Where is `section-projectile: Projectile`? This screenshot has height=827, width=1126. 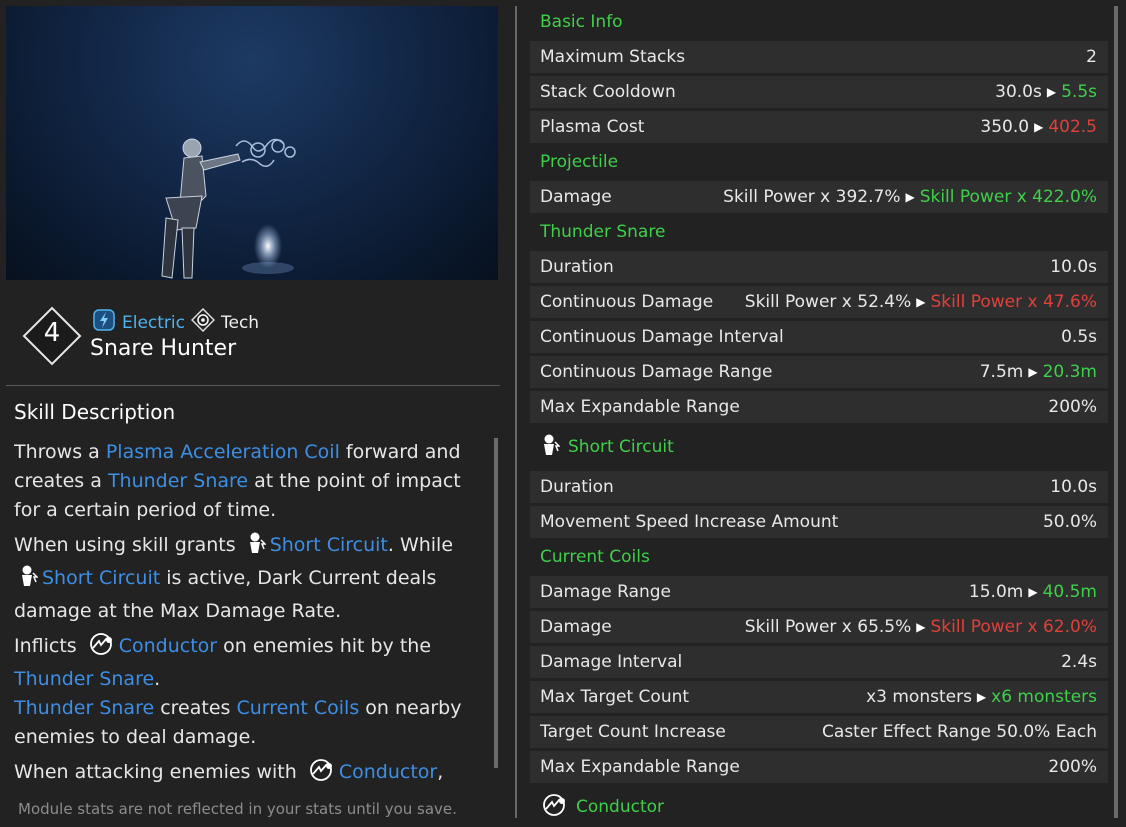
section-projectile: Projectile is located at coordinates (819, 162).